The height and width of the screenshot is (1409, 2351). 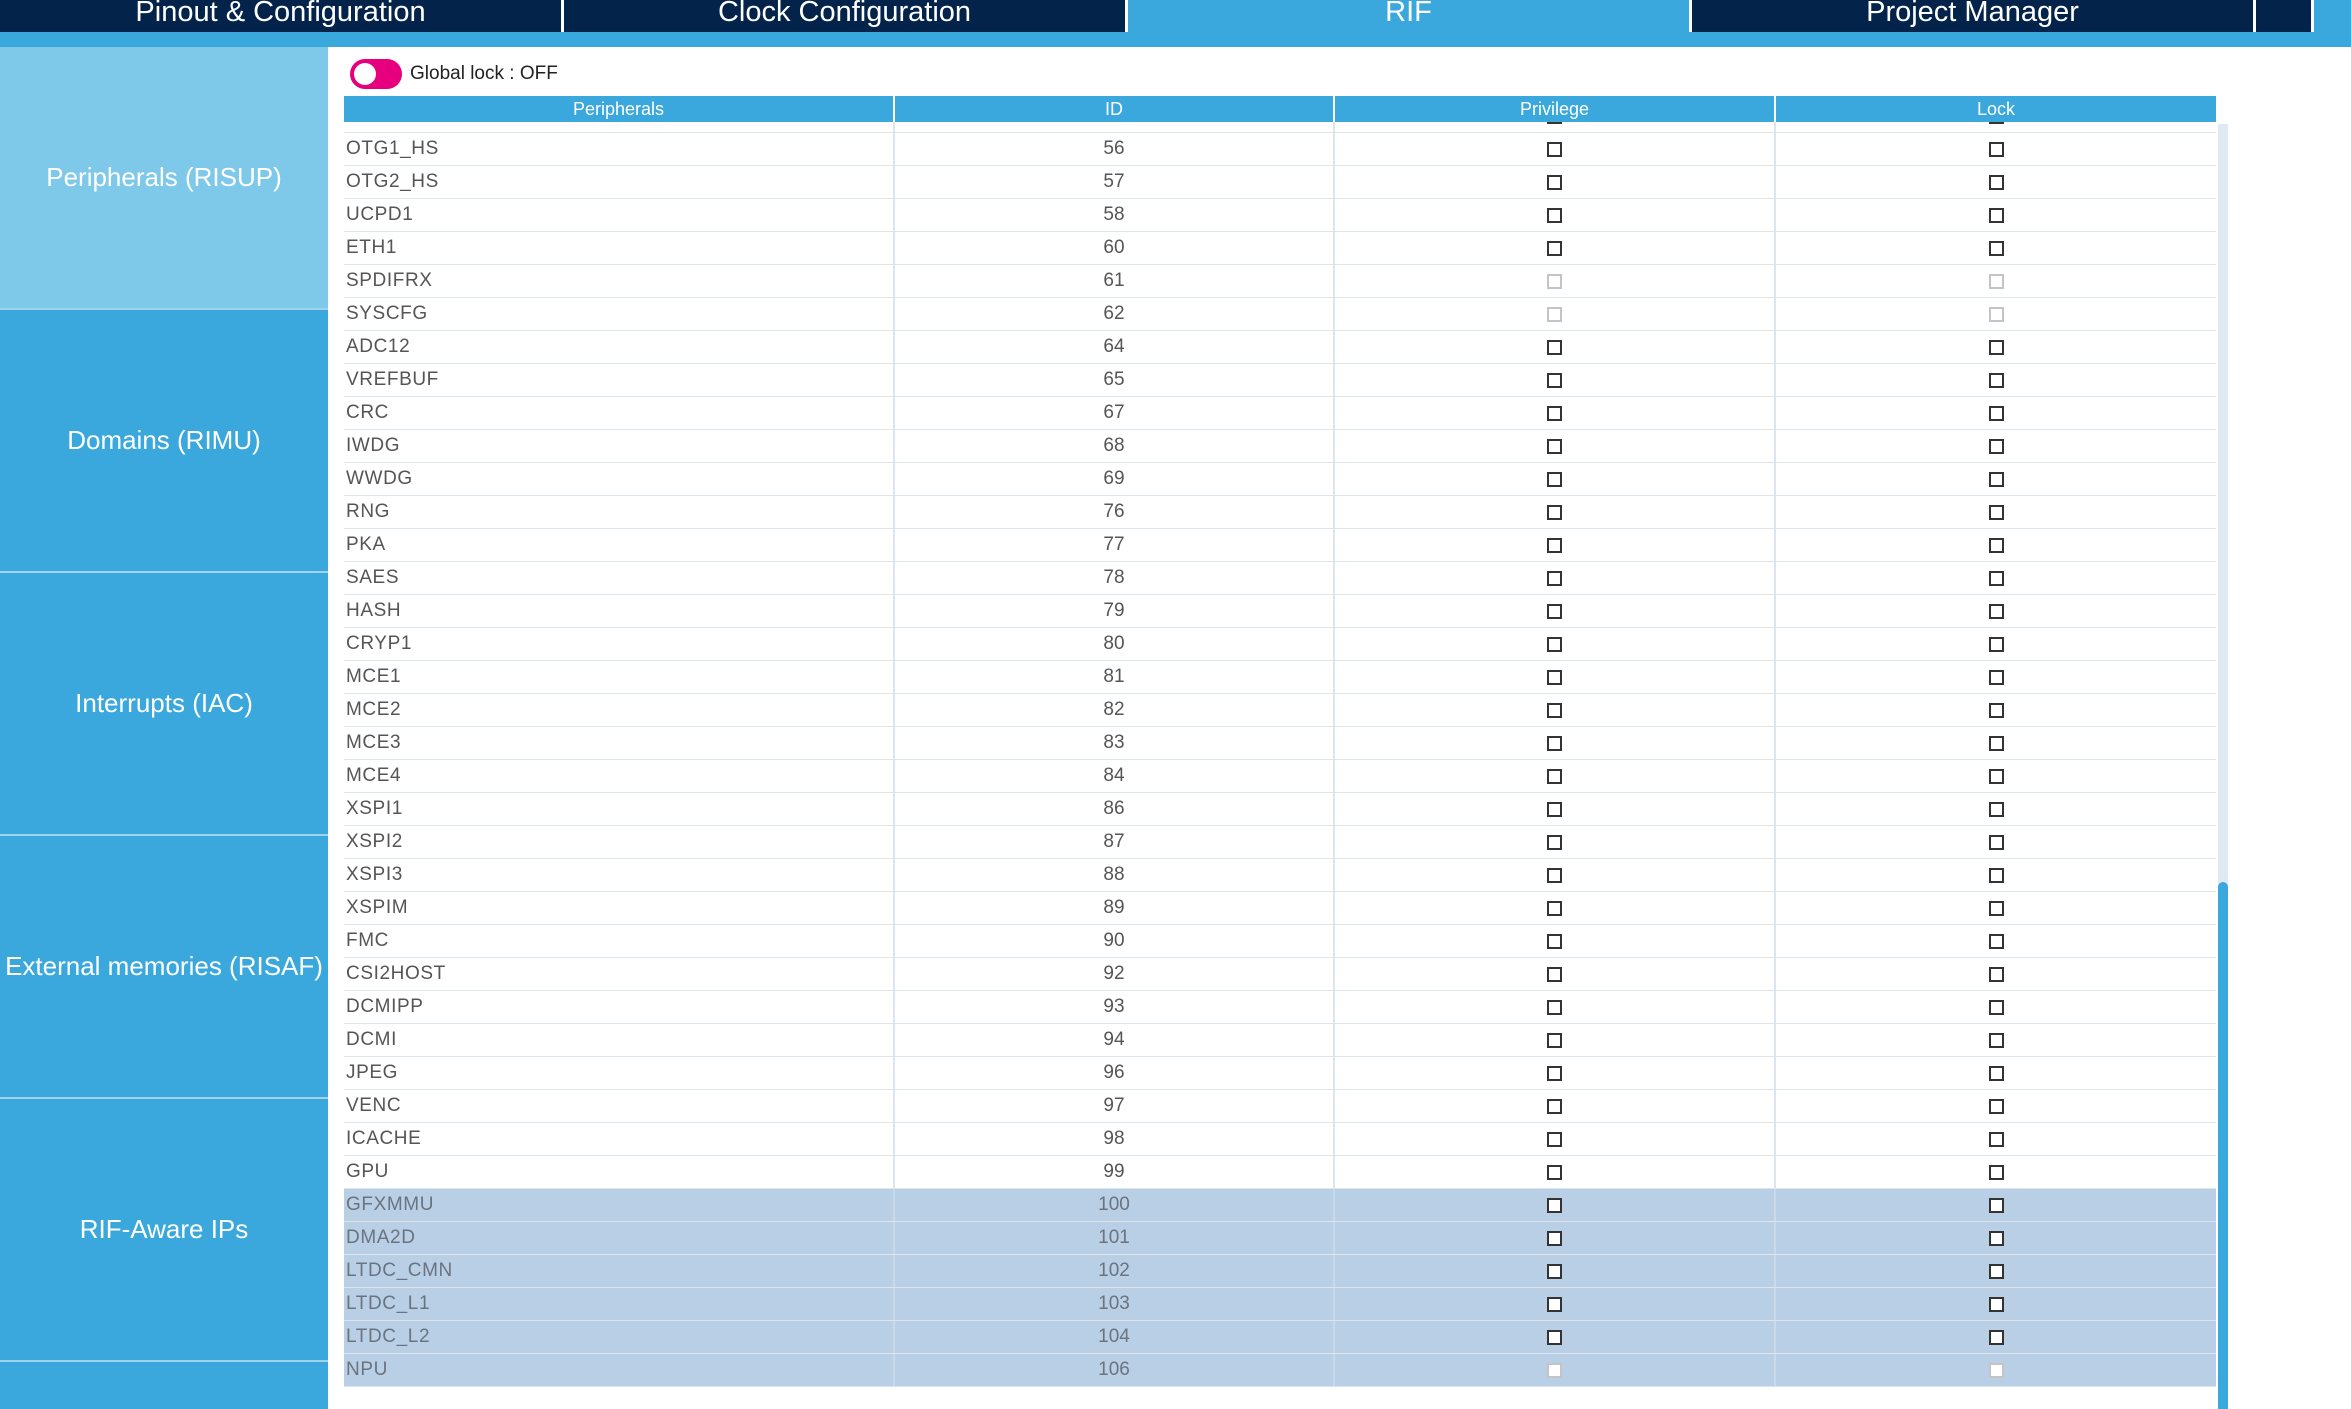 I want to click on table-row: GFXMMU 100, so click(x=1280, y=1205).